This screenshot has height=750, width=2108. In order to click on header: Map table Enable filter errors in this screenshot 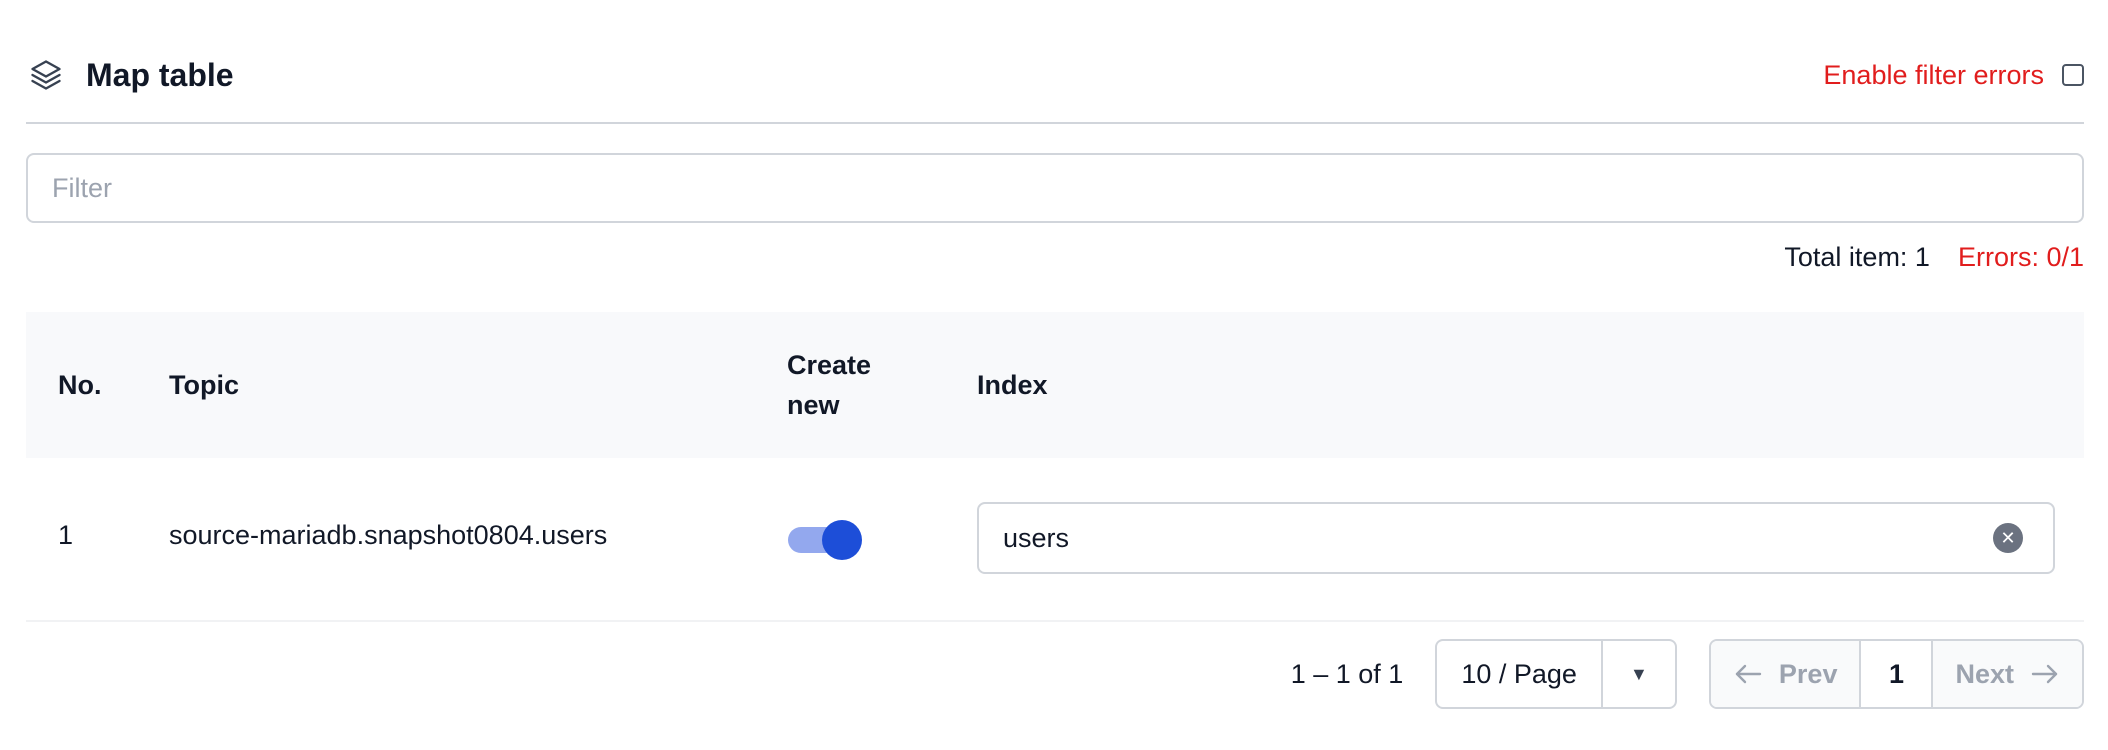, I will do `click(1055, 75)`.